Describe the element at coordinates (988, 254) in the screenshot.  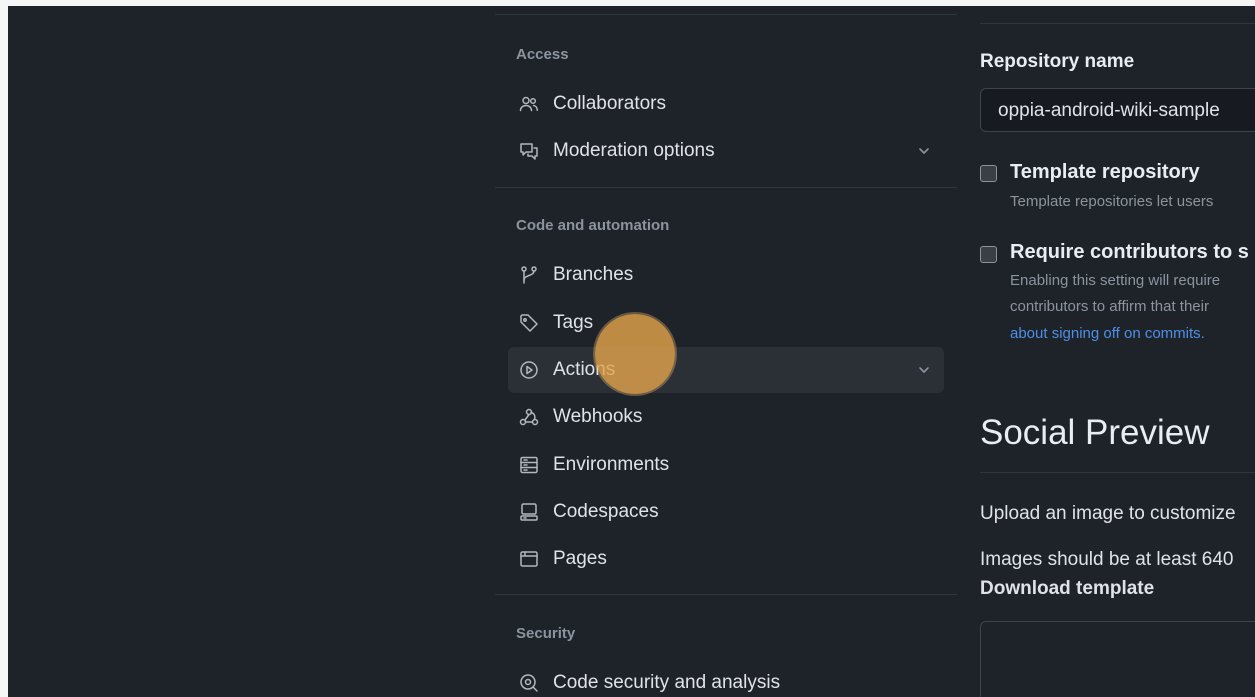
I see `require-signoff-checkbox` at that location.